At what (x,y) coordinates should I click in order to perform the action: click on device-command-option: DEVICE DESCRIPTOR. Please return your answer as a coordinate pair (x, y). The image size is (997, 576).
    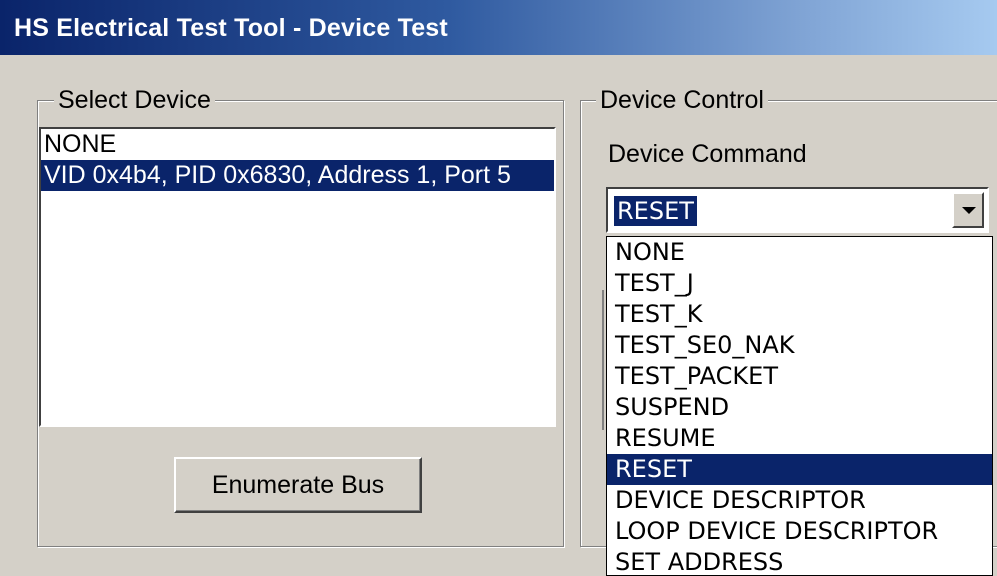
    Looking at the image, I should click on (799, 500).